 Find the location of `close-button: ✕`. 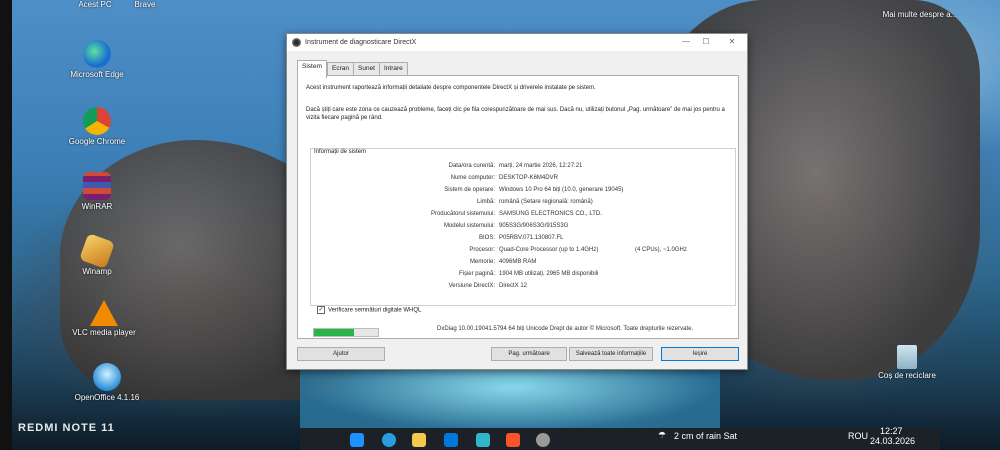

close-button: ✕ is located at coordinates (732, 42).